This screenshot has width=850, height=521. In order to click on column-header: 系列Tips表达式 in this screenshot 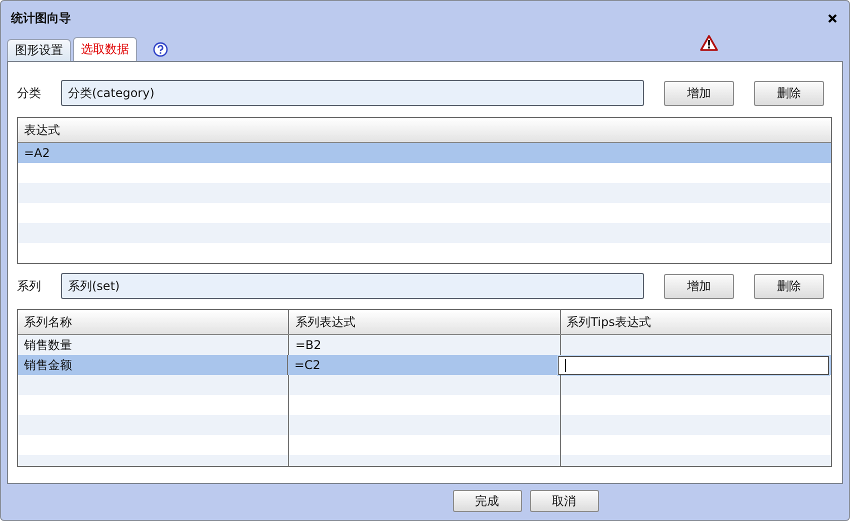, I will do `click(695, 322)`.